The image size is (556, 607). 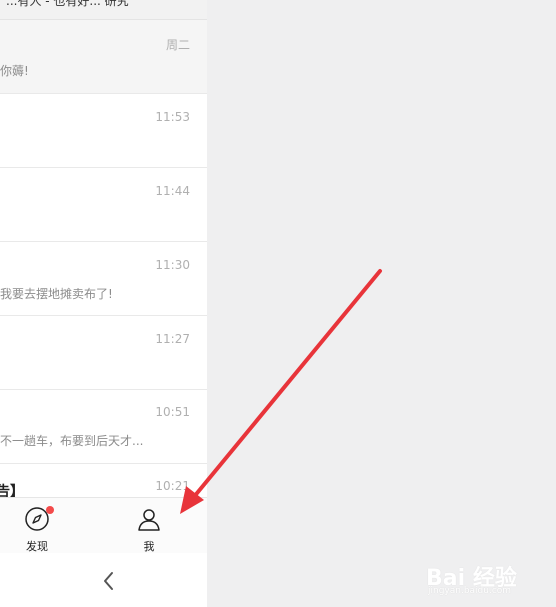 I want to click on chat-title: :, so click(x=0, y=191).